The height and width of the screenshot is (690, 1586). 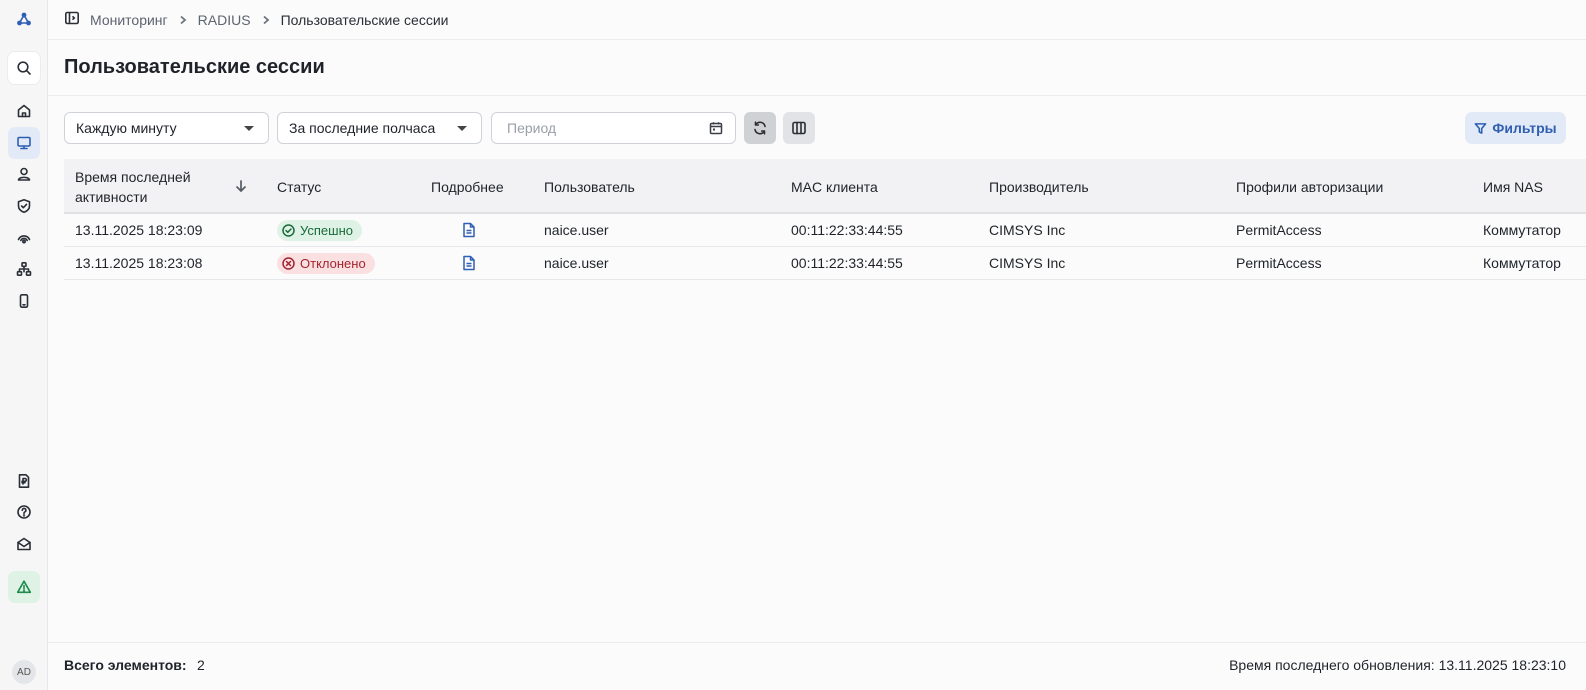 I want to click on column-header-user: Пользователь, so click(x=589, y=187).